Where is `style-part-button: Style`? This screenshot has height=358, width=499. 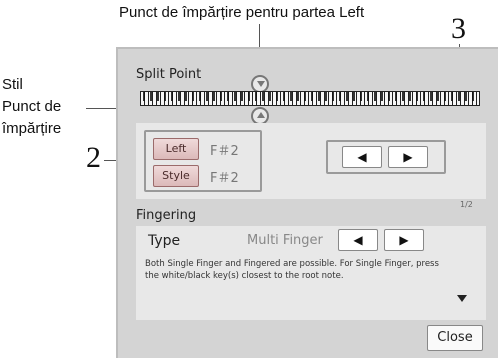 style-part-button: Style is located at coordinates (176, 176).